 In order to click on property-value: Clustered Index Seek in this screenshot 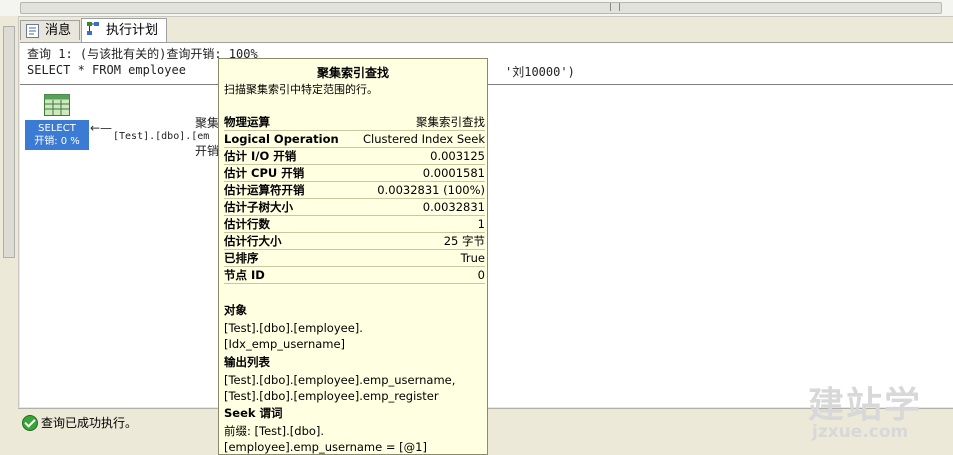, I will do `click(423, 139)`.